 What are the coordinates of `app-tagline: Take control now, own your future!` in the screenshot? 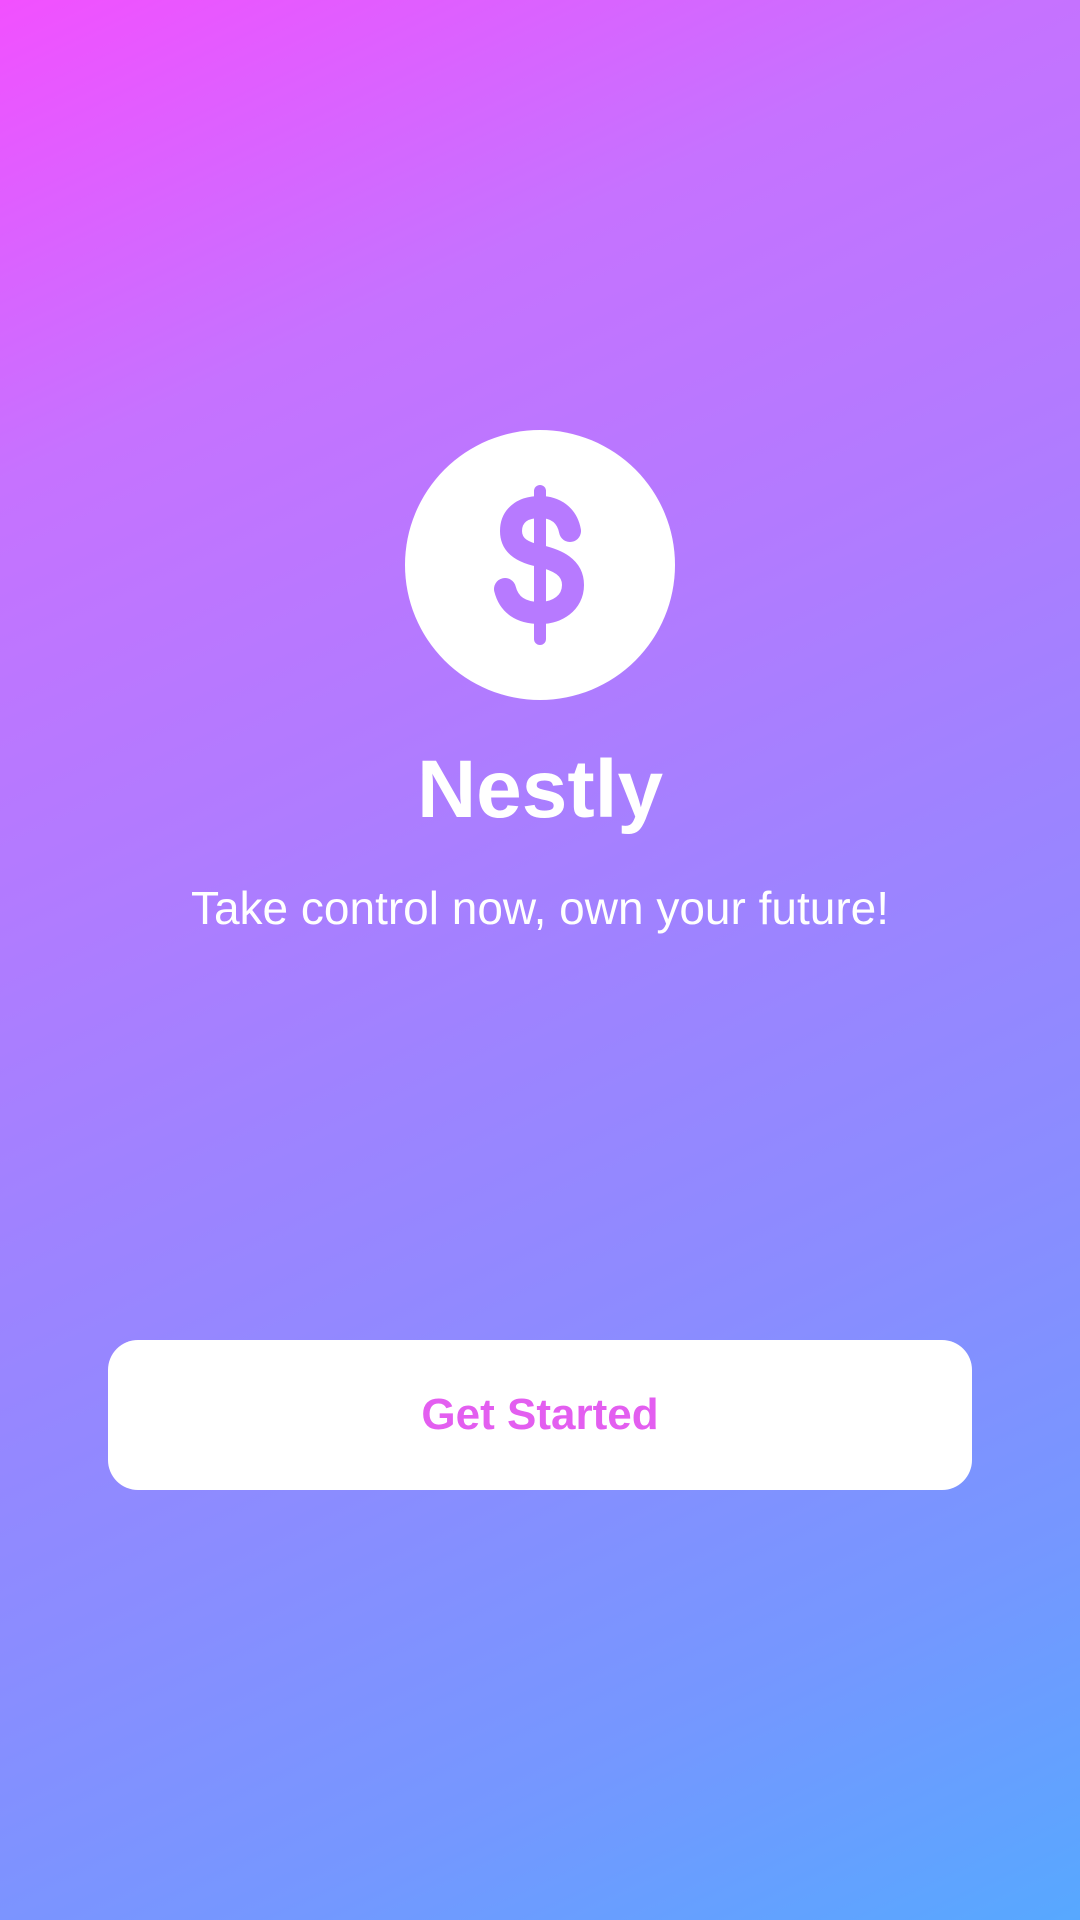 It's located at (540, 908).